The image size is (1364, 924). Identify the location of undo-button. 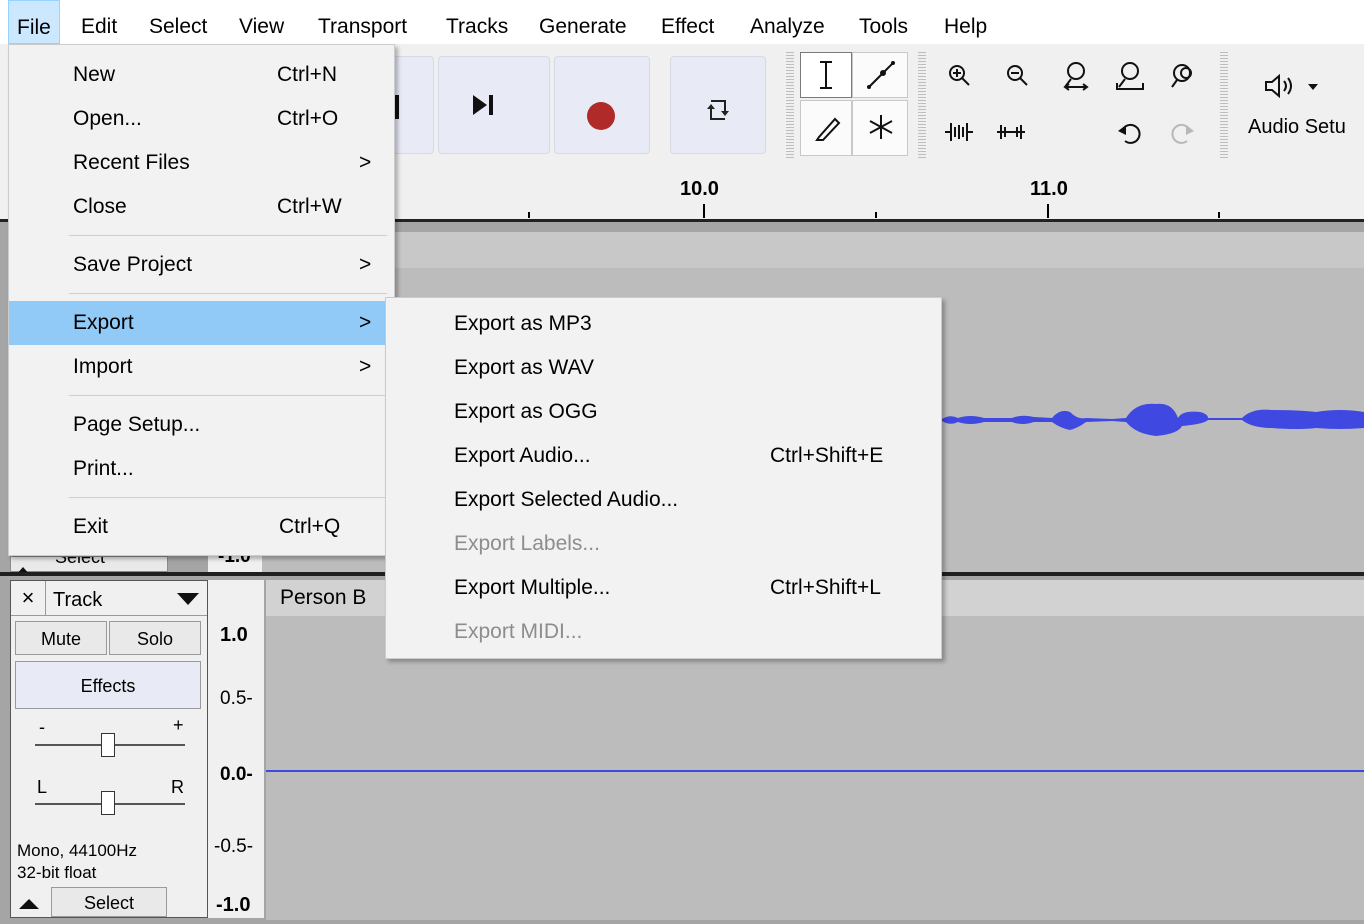
(1129, 132).